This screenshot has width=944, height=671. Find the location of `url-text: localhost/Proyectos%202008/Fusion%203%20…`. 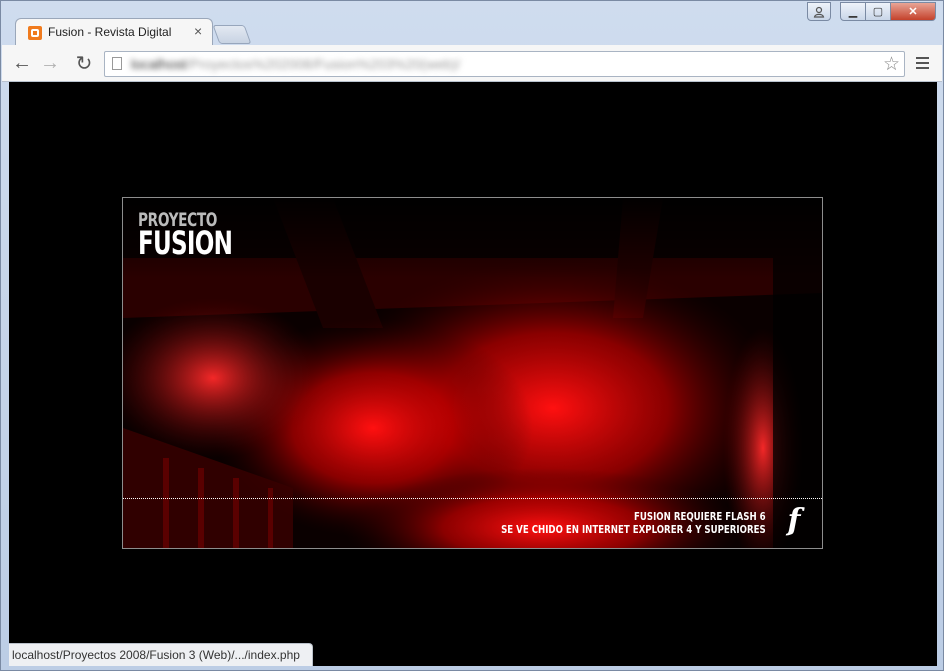

url-text: localhost/Proyectos%202008/Fusion%203%20… is located at coordinates (295, 64).